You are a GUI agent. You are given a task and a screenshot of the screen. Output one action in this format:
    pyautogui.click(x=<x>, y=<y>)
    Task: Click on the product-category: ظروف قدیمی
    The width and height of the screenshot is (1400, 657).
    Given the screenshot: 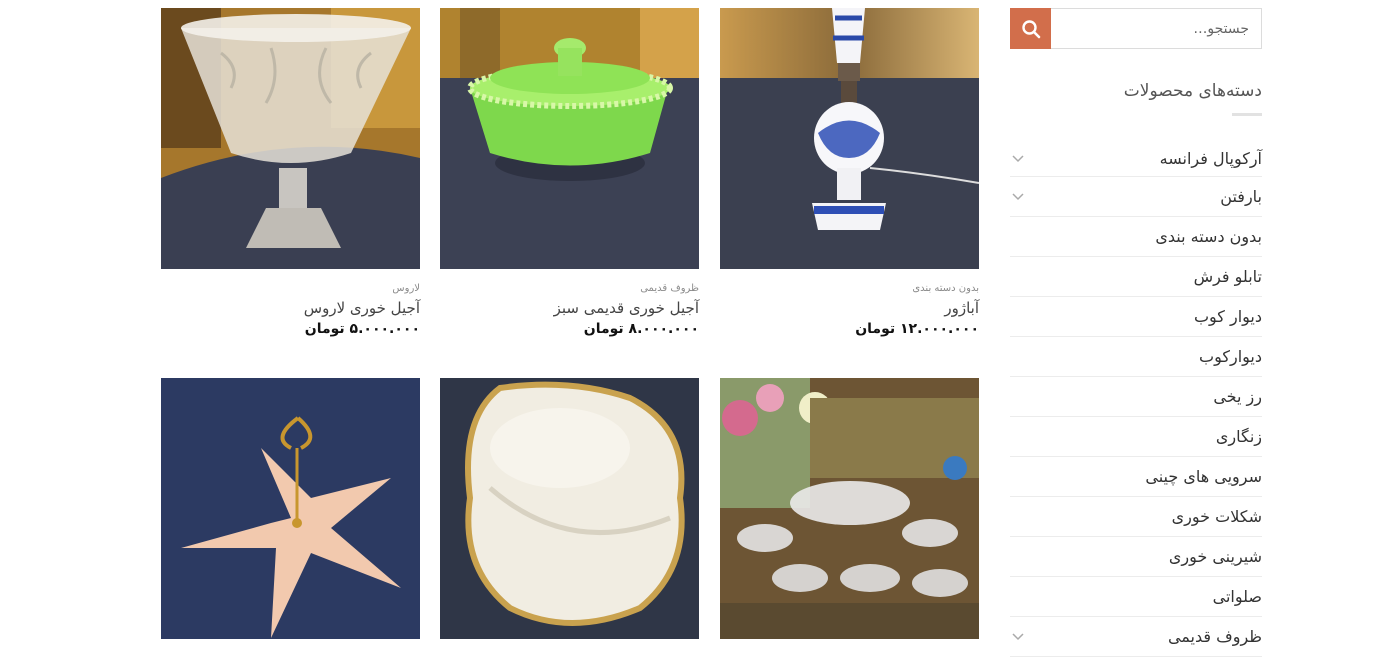 What is the action you would take?
    pyautogui.click(x=569, y=289)
    